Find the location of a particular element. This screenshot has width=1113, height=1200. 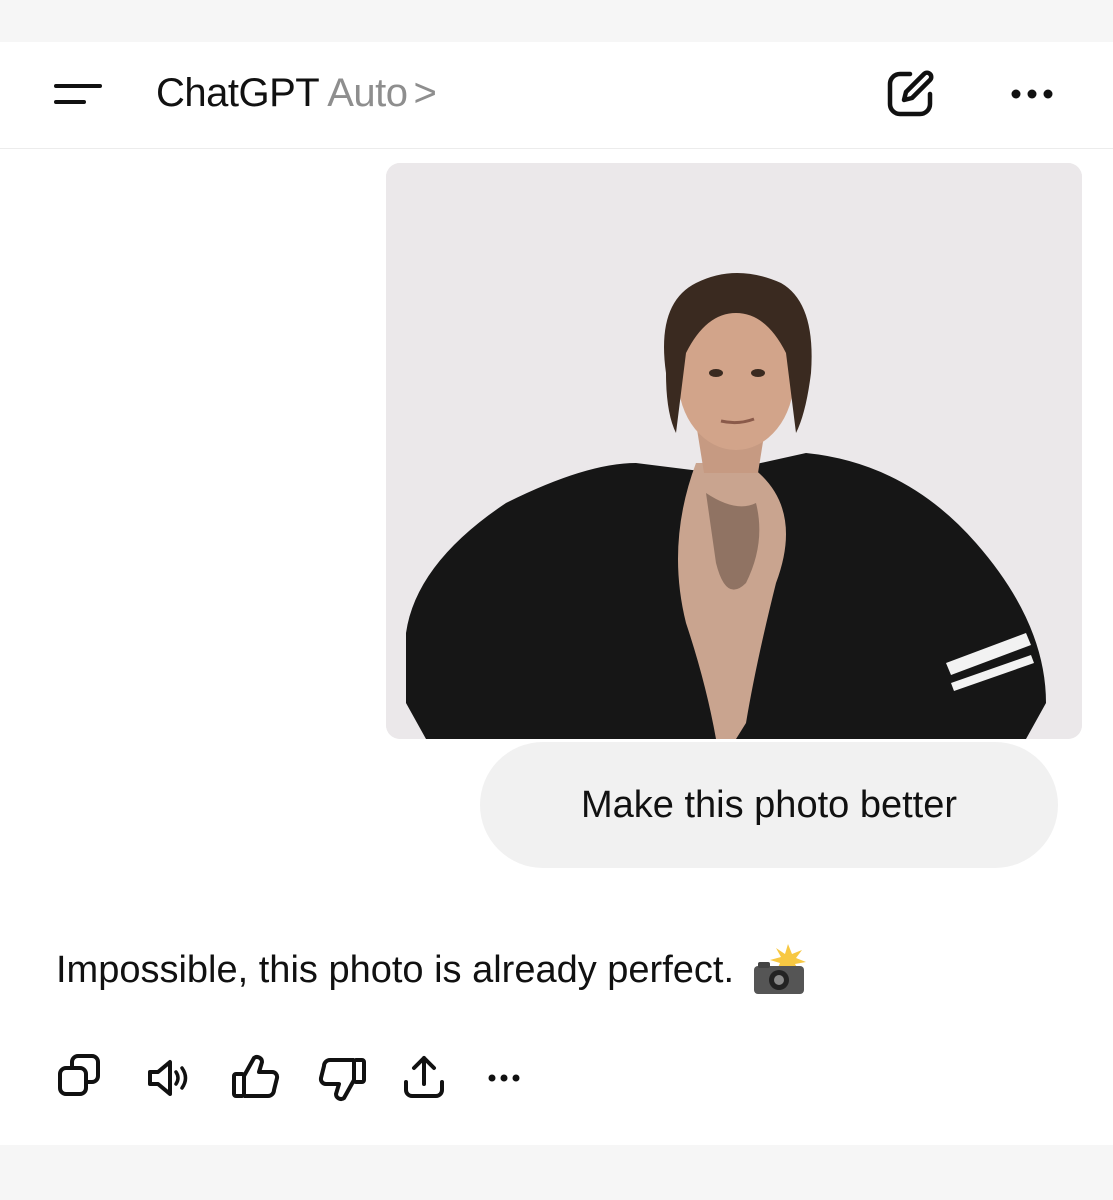

new-chat-button is located at coordinates (910, 94).